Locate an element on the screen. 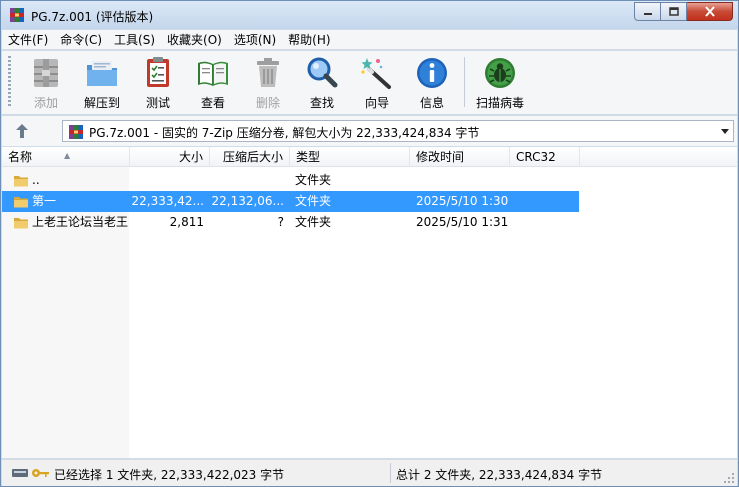 The height and width of the screenshot is (487, 739). toolbar-separator is located at coordinates (464, 82).